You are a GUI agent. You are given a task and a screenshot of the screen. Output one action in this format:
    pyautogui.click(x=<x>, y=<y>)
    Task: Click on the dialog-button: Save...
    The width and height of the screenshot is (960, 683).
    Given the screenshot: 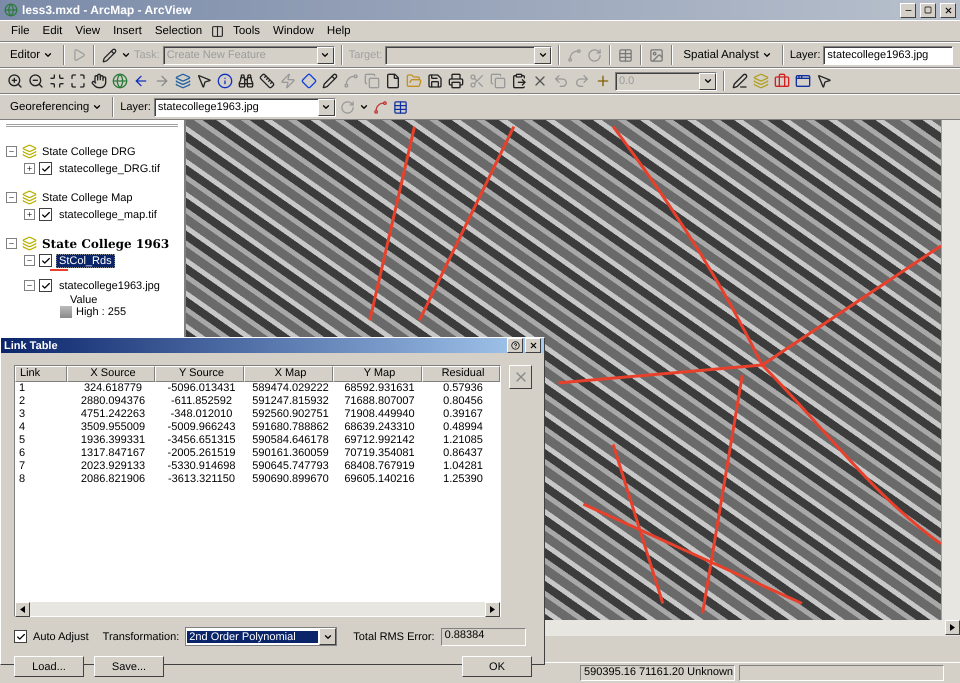 What is the action you would take?
    pyautogui.click(x=129, y=666)
    